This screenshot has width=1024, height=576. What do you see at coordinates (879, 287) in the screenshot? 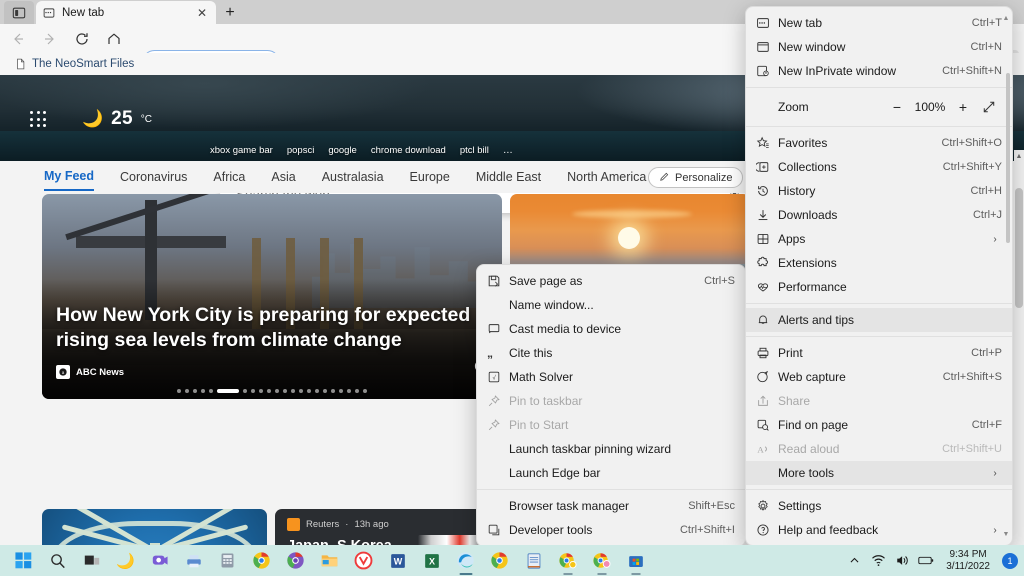
I see `menu-item-performance: Performance` at bounding box center [879, 287].